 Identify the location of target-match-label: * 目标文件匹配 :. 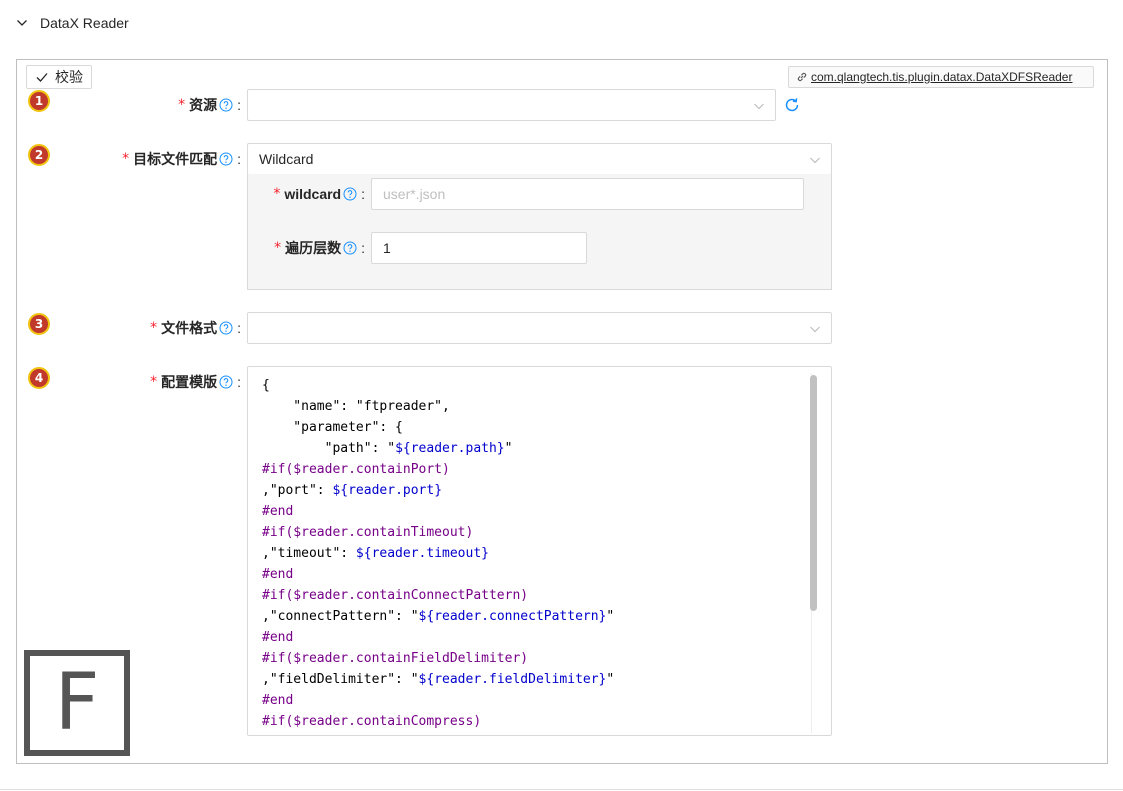
(150, 159).